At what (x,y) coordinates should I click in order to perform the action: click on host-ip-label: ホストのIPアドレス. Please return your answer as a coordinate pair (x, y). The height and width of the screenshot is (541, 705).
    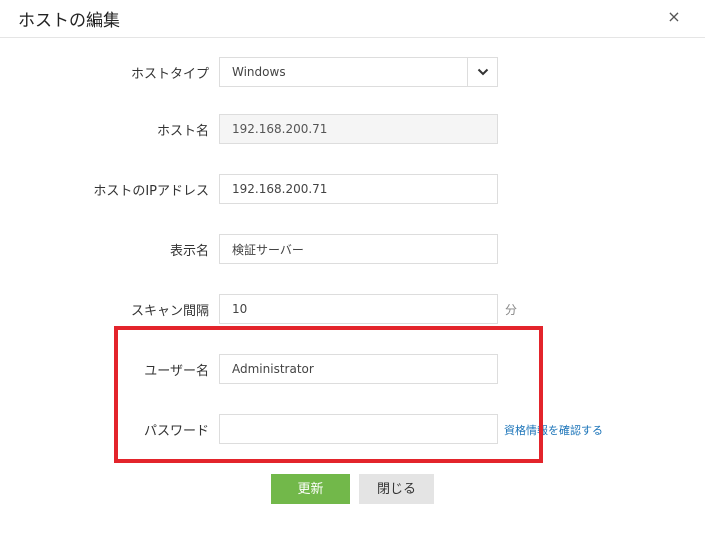
    Looking at the image, I should click on (151, 191).